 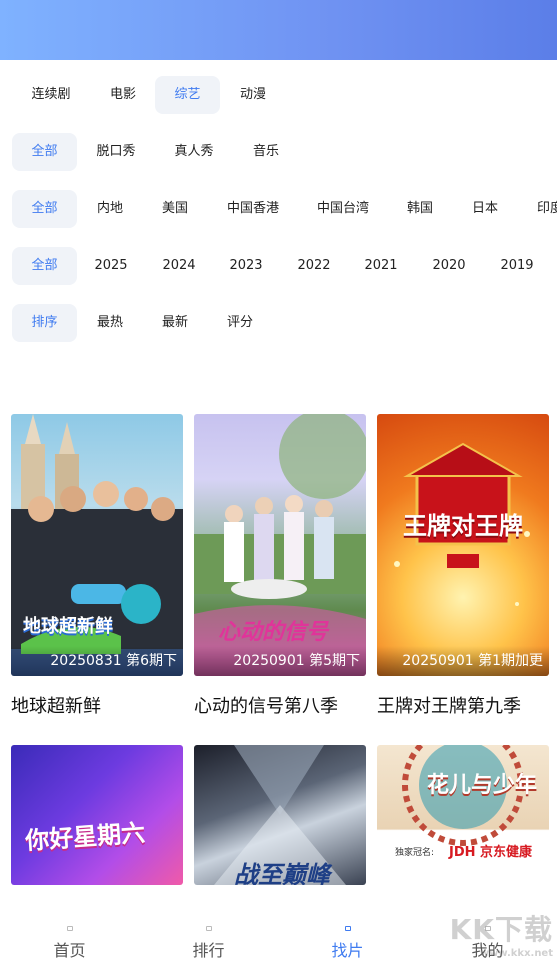 What do you see at coordinates (282, 873) in the screenshot?
I see `poster-title-text: 战至巅峰` at bounding box center [282, 873].